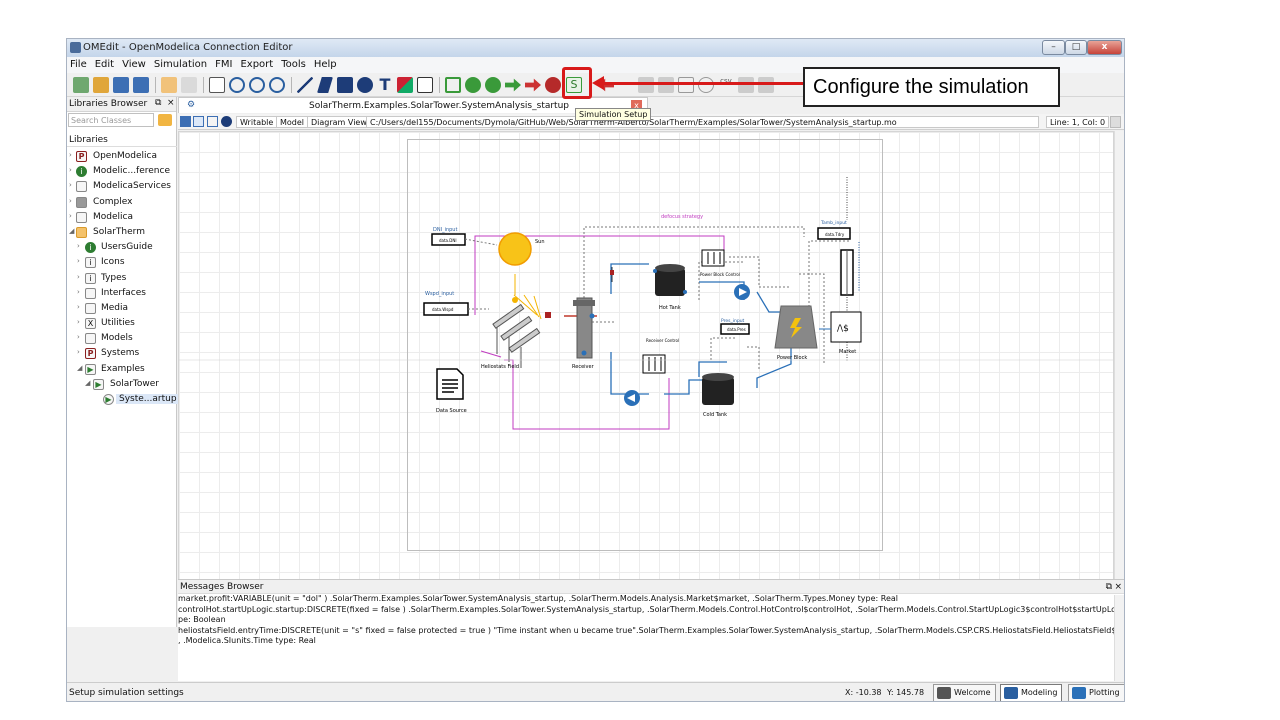  I want to click on media-icon, so click(90, 308).